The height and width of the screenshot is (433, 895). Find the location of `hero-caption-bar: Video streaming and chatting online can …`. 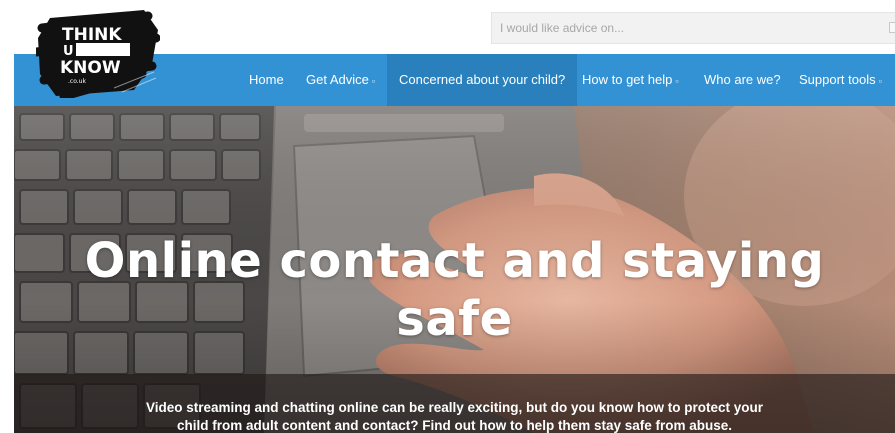

hero-caption-bar: Video streaming and chatting online can … is located at coordinates (454, 403).